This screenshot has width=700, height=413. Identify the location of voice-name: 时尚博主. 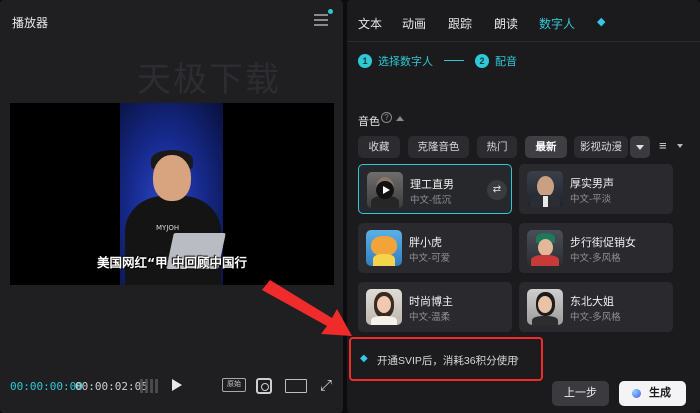
(431, 302).